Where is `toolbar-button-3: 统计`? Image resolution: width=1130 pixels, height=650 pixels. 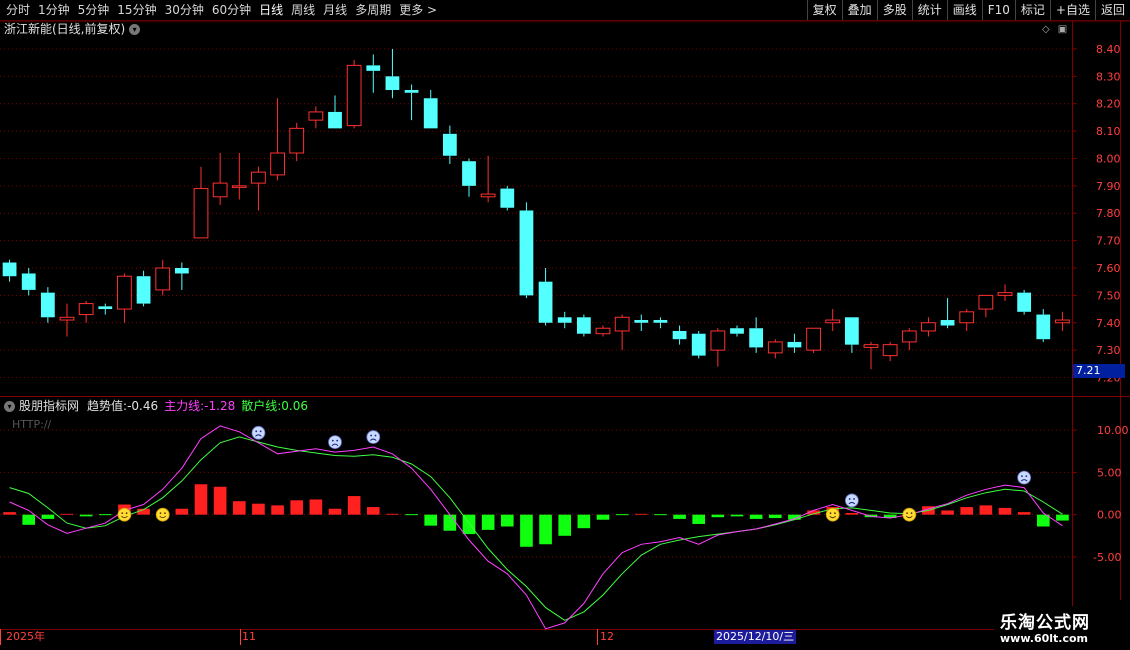
toolbar-button-3: 统计 is located at coordinates (929, 10).